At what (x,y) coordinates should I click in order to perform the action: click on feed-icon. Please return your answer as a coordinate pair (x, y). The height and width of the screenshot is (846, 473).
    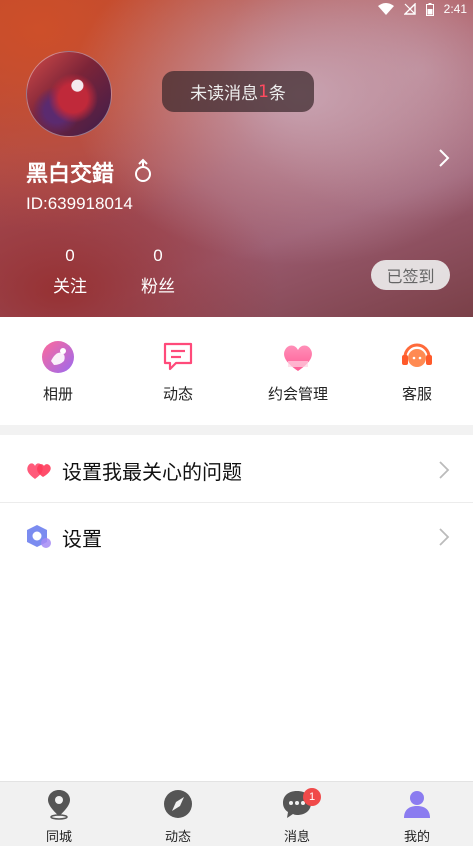
    Looking at the image, I should click on (178, 356).